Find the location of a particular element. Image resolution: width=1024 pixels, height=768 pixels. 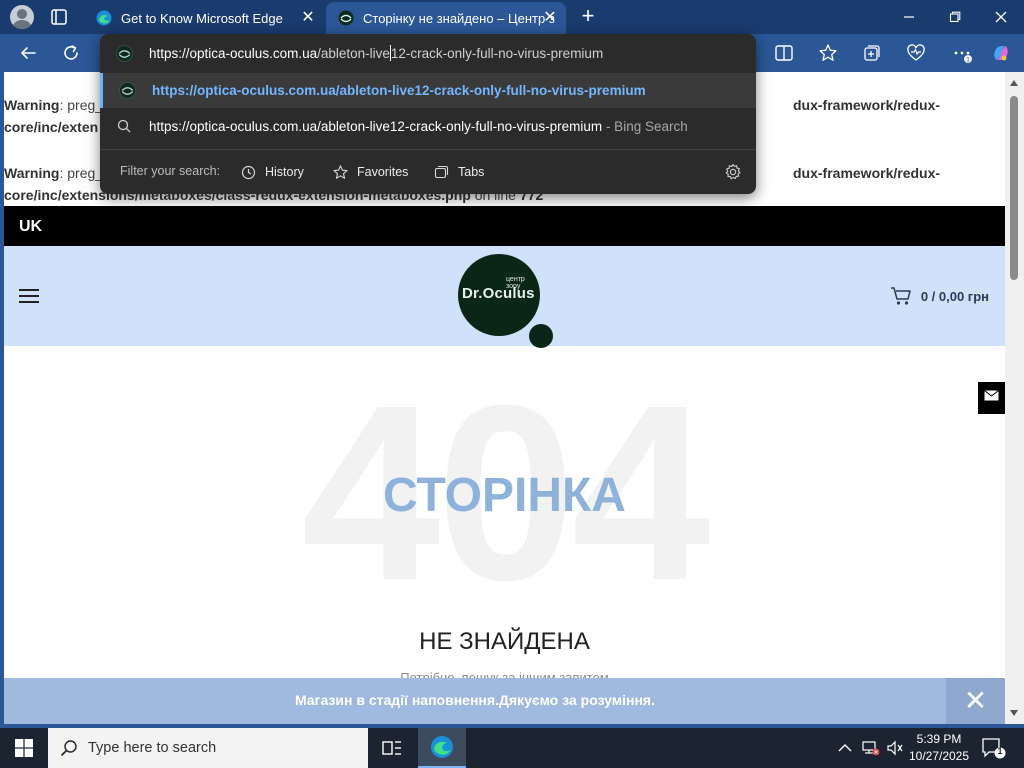

taskbar-clock: 5:39 PM 10/27/2025 is located at coordinates (939, 748).